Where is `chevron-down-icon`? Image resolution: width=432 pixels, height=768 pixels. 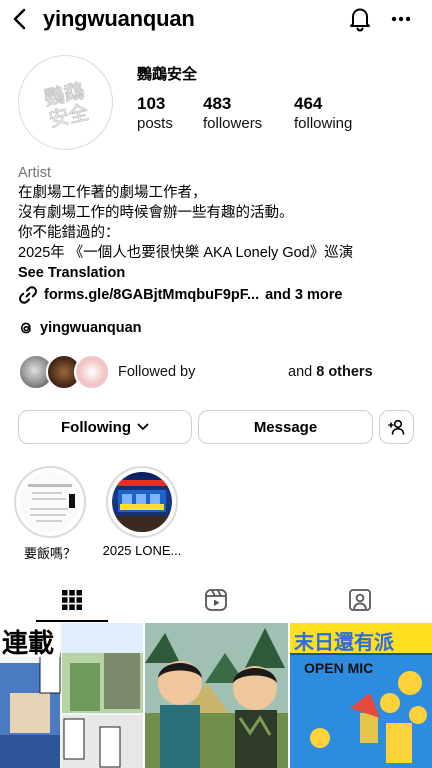
chevron-down-icon is located at coordinates (143, 427).